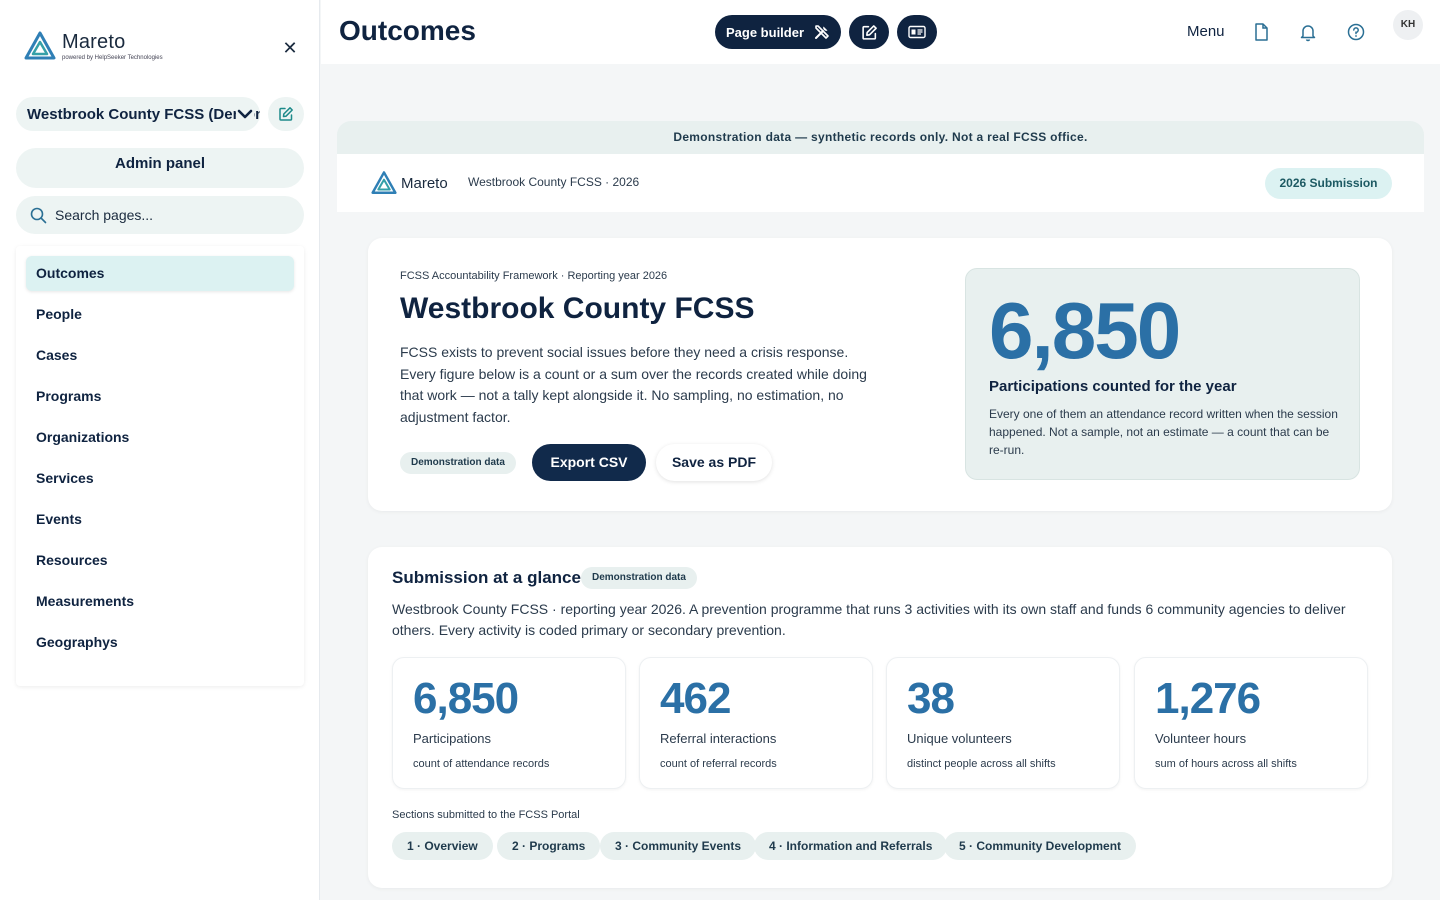 Image resolution: width=1440 pixels, height=900 pixels. I want to click on org-select-value: Westbrook County FCSS (Demonstration), so click(143, 114).